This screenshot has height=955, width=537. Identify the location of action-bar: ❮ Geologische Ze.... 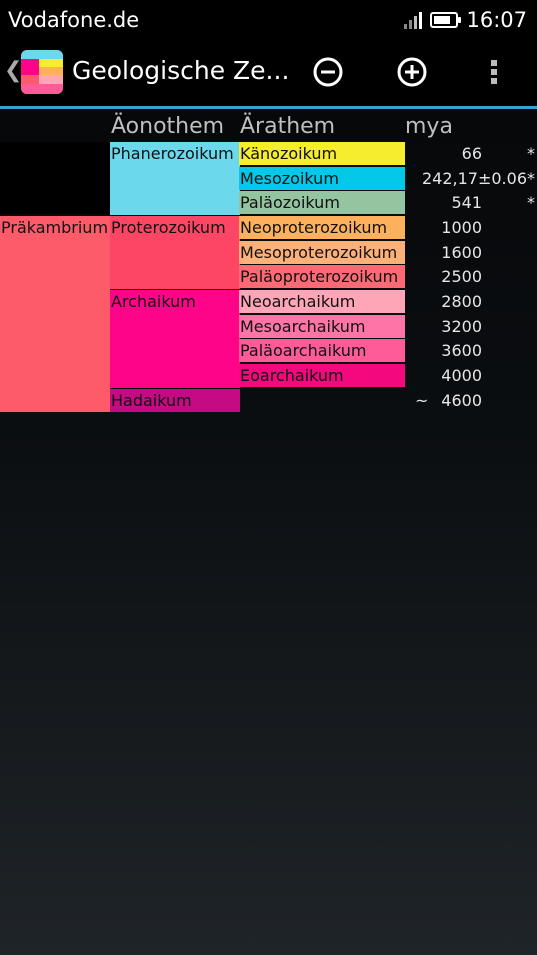
(268, 73).